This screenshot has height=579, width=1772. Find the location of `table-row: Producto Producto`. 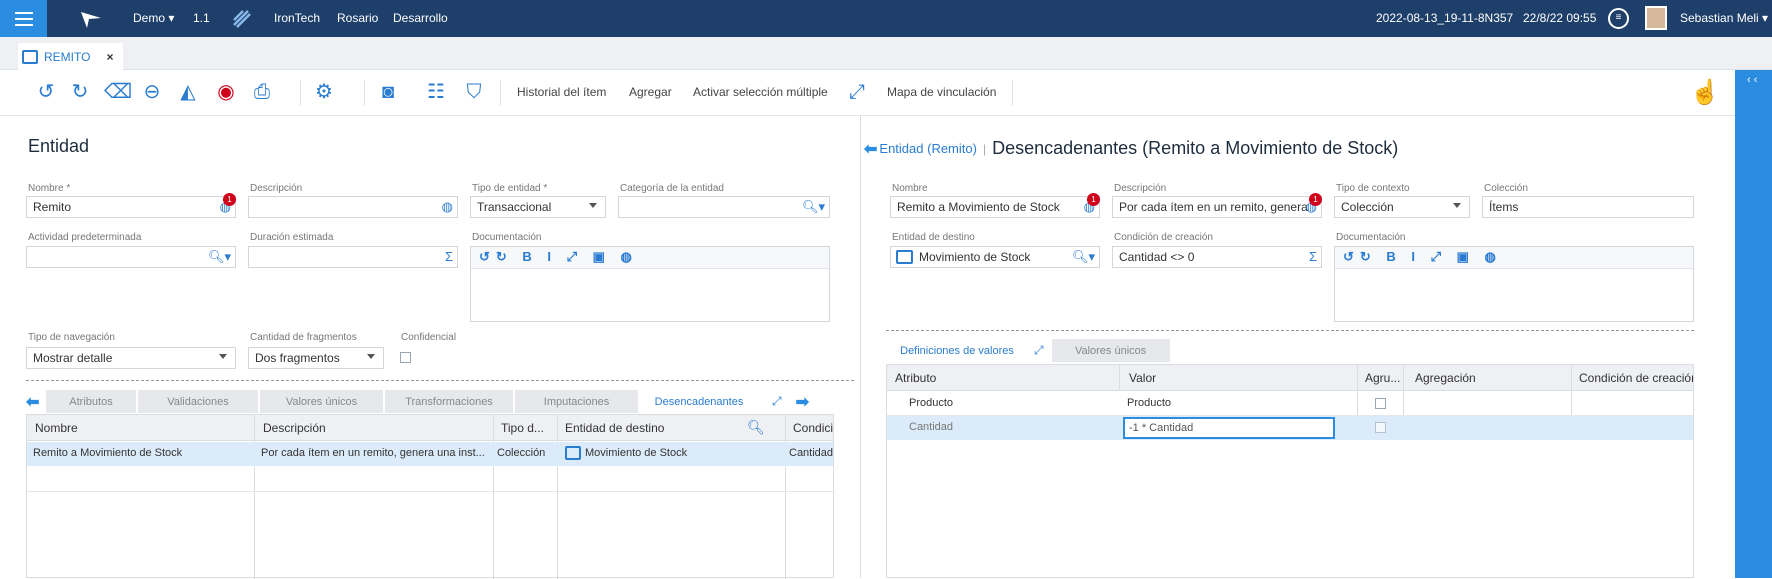

table-row: Producto Producto is located at coordinates (1290, 404).